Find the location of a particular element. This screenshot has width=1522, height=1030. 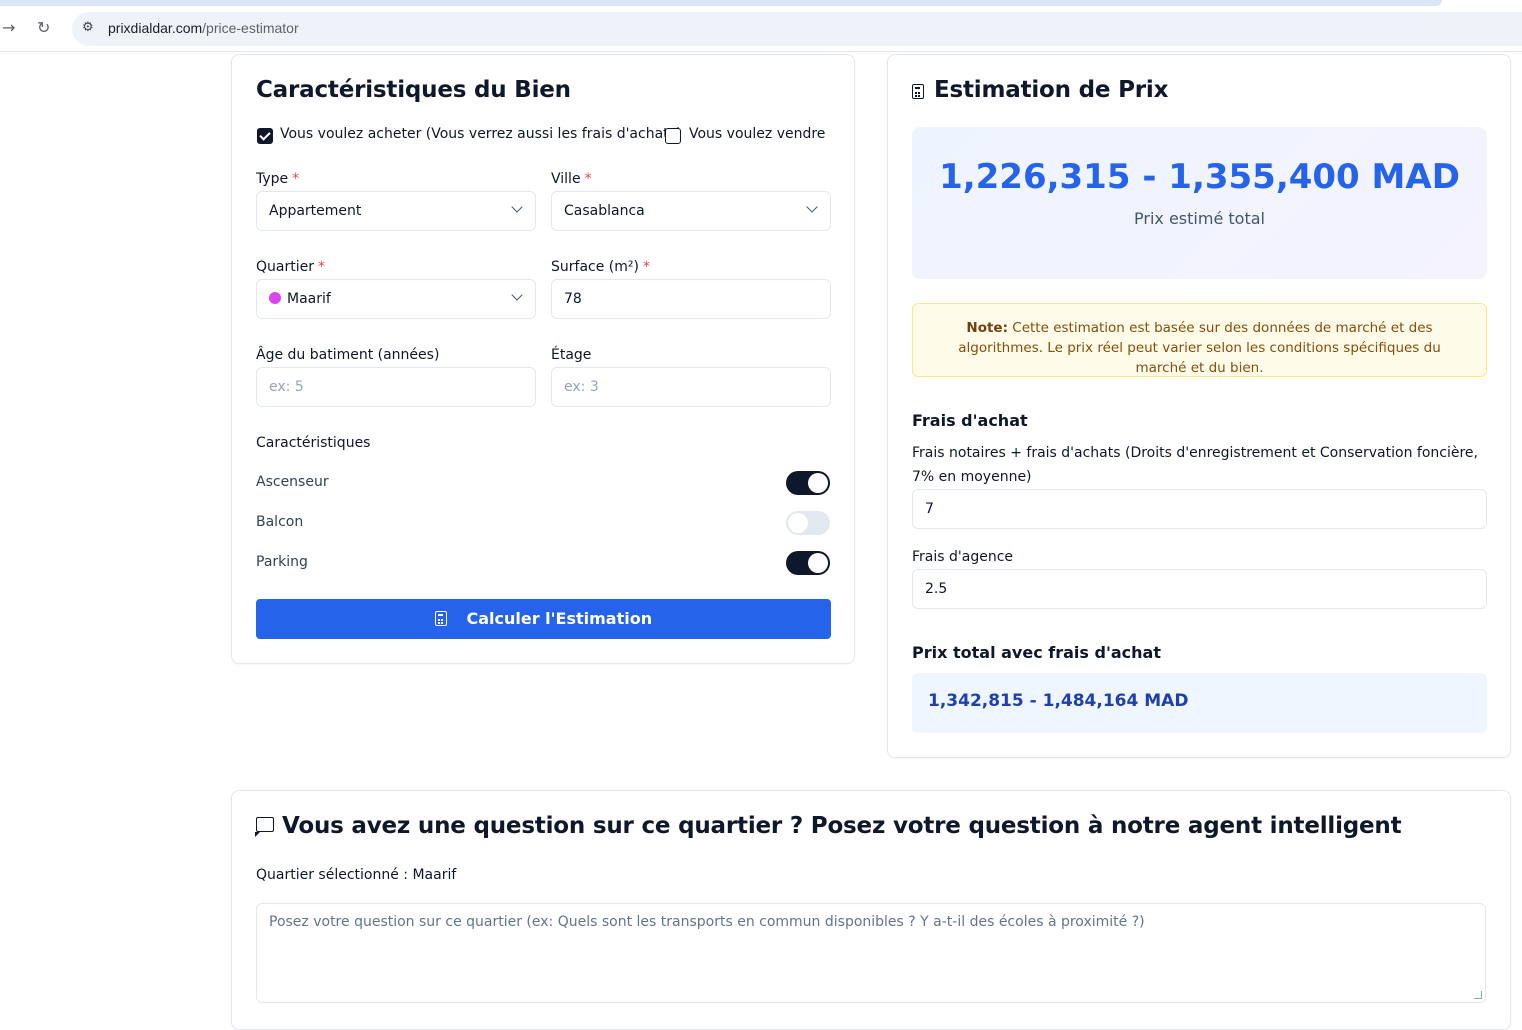

note-label: Note: is located at coordinates (987, 328).